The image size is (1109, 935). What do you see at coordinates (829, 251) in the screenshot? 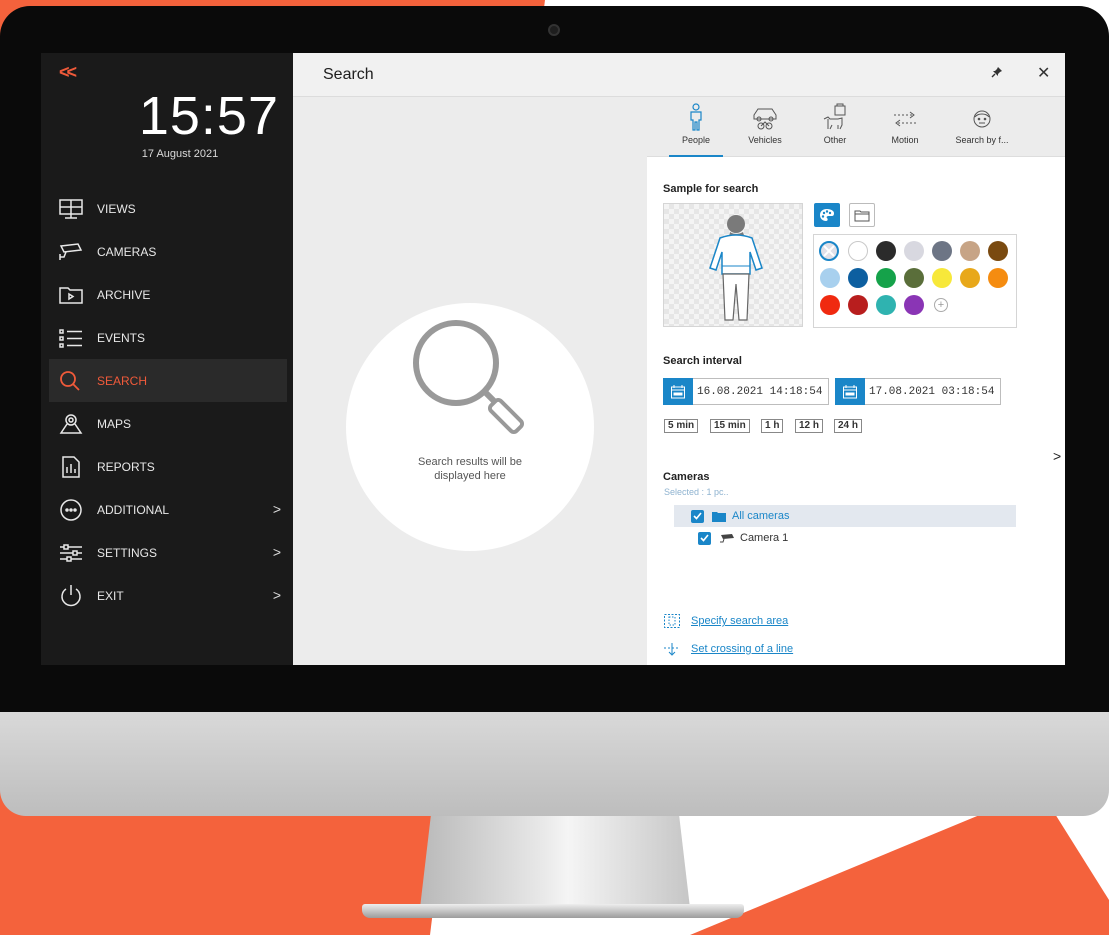
I see `color-none-swatch` at bounding box center [829, 251].